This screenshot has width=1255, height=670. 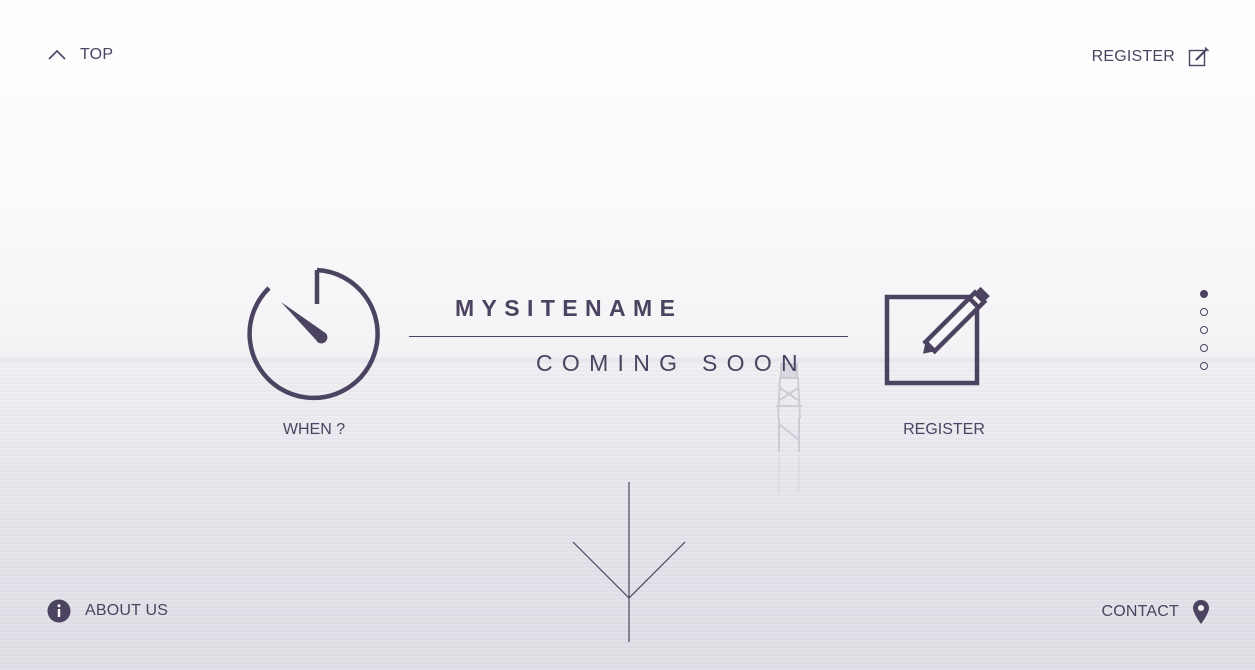 I want to click on section-pagination, so click(x=1204, y=330).